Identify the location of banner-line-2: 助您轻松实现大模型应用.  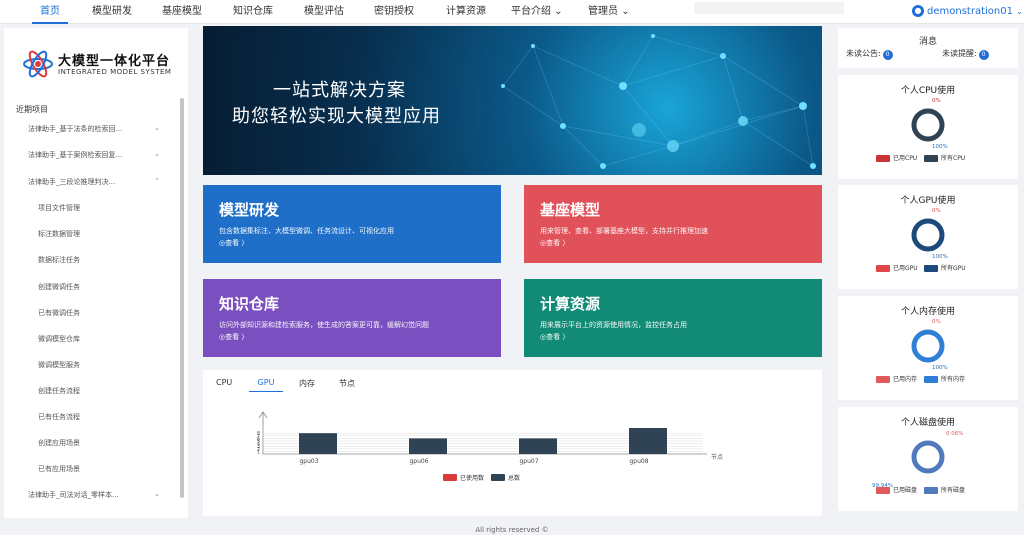
(336, 116).